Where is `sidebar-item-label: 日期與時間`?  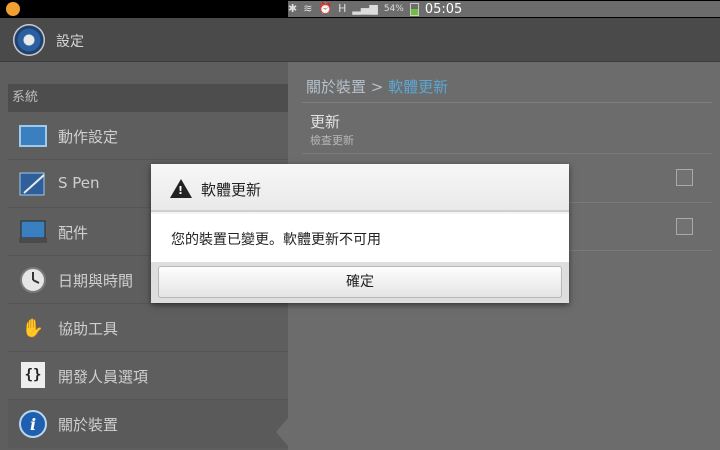 sidebar-item-label: 日期與時間 is located at coordinates (96, 281).